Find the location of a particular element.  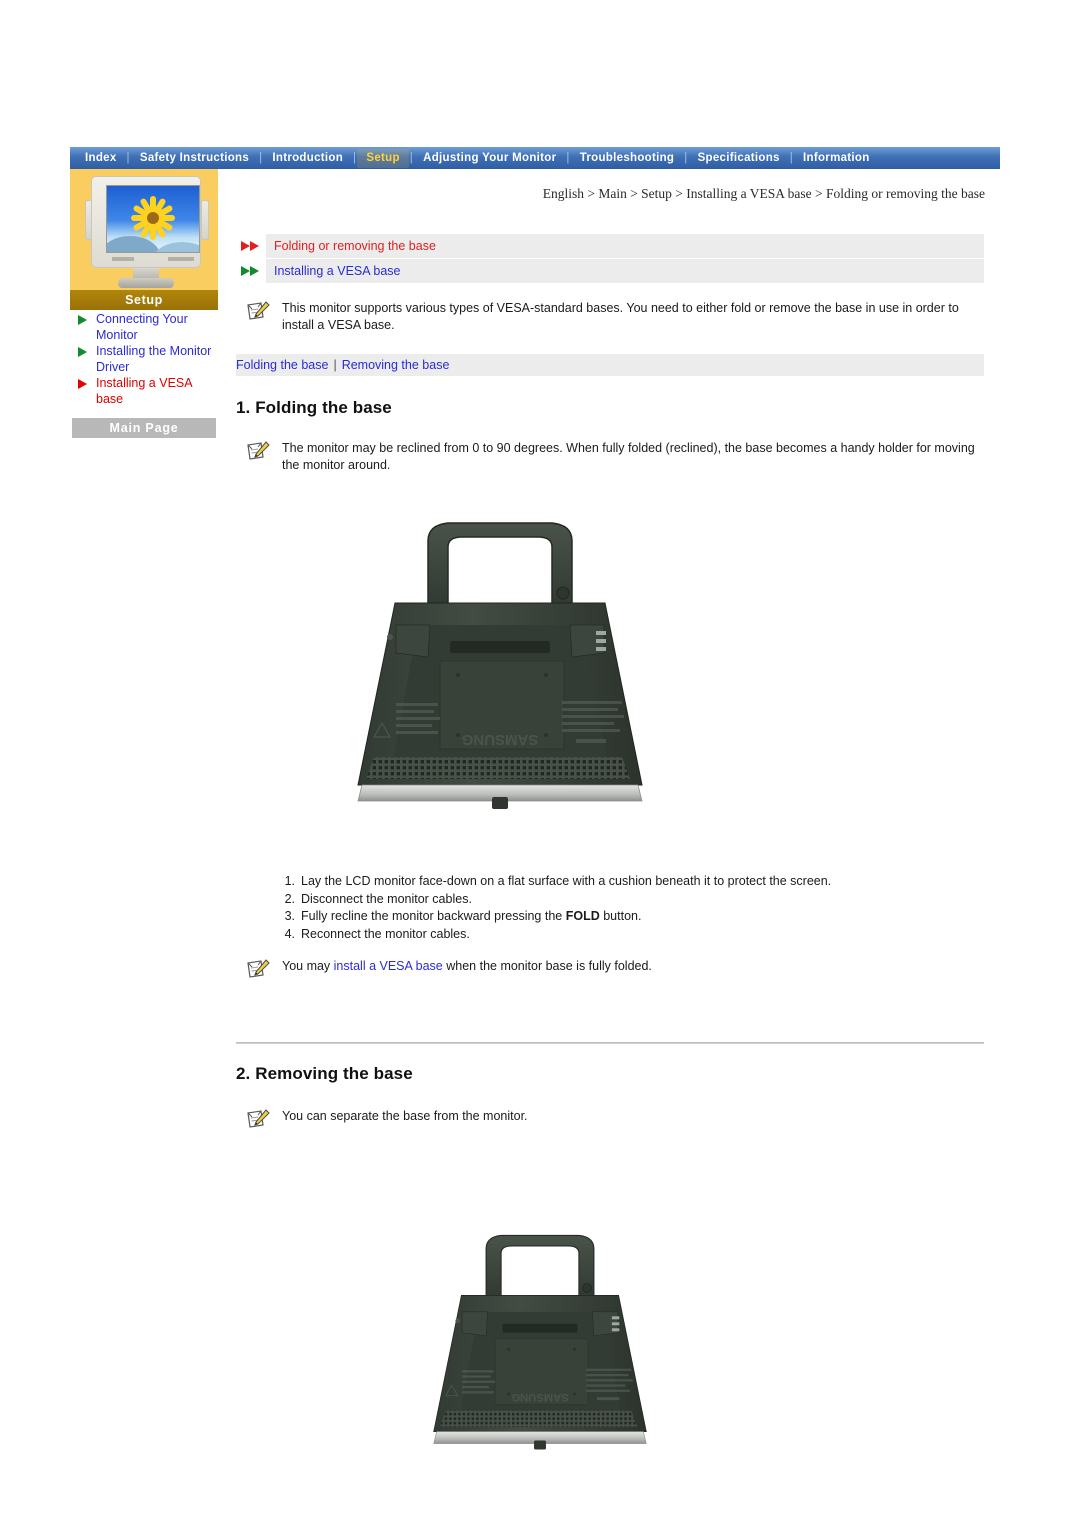

nav-item-safety-instructions: Safety Instructions is located at coordinates (194, 158).